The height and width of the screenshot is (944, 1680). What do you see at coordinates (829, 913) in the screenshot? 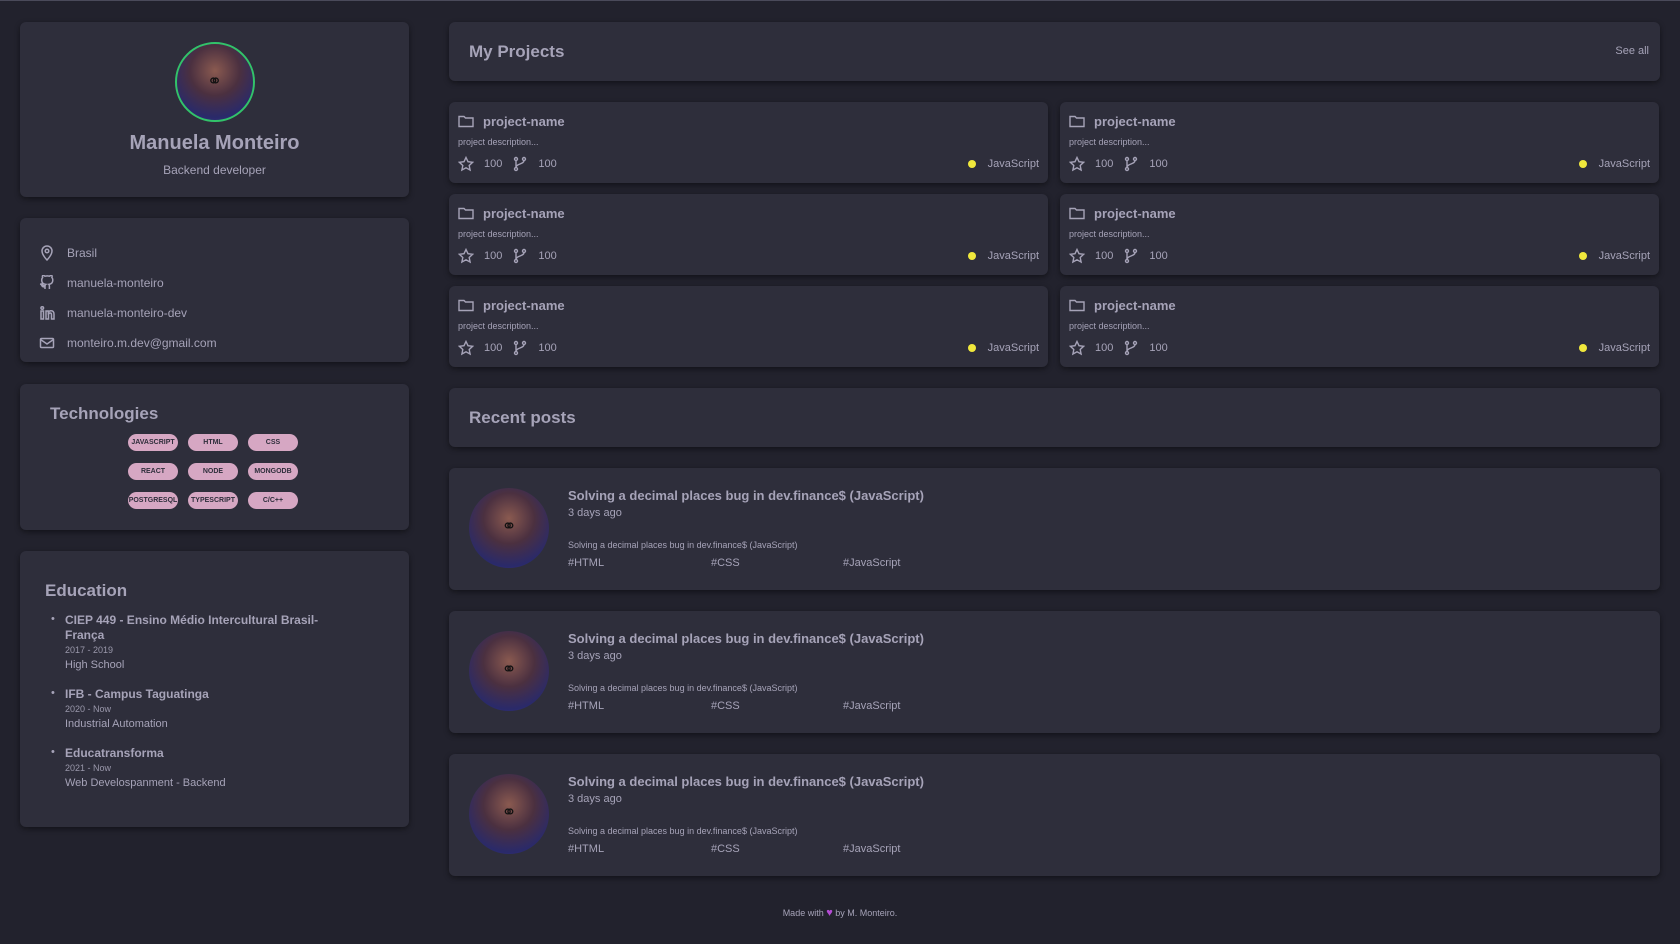
I see `heart-icon: ♥` at bounding box center [829, 913].